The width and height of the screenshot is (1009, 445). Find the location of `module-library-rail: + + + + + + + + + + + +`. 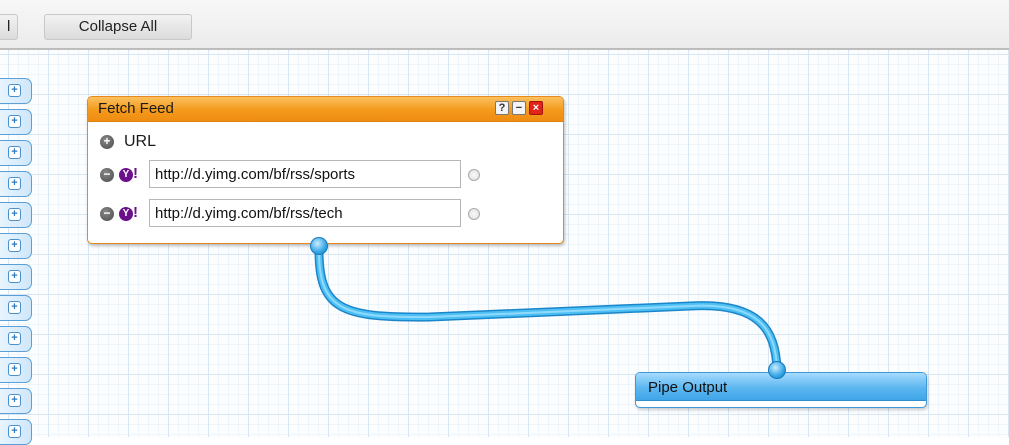

module-library-rail: + + + + + + + + + + + + is located at coordinates (19, 247).